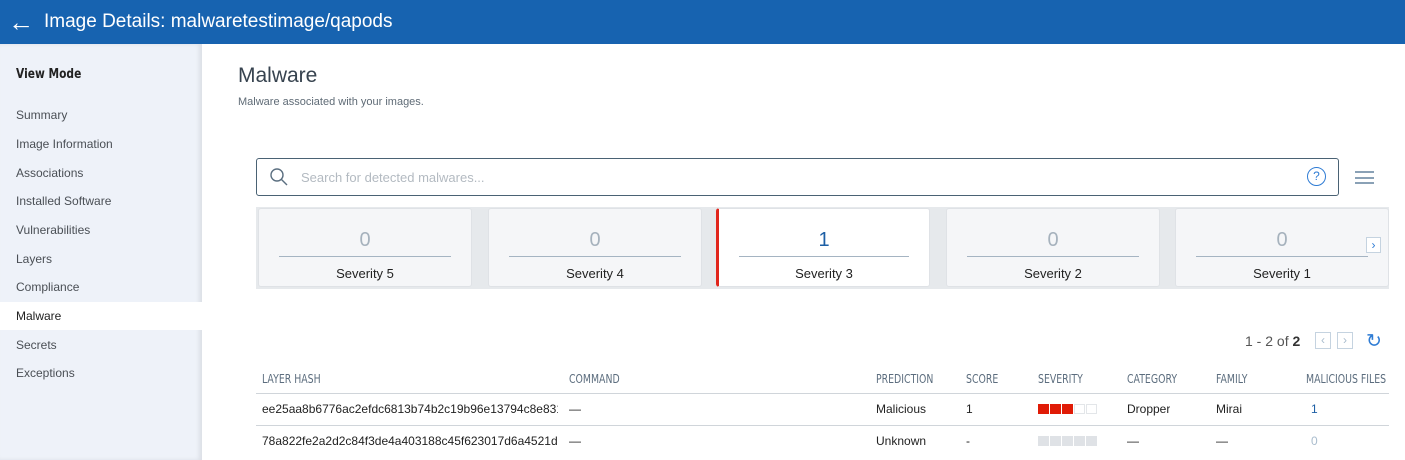 This screenshot has width=1405, height=460. I want to click on sidebar-item-exceptions: Exceptions, so click(101, 373).